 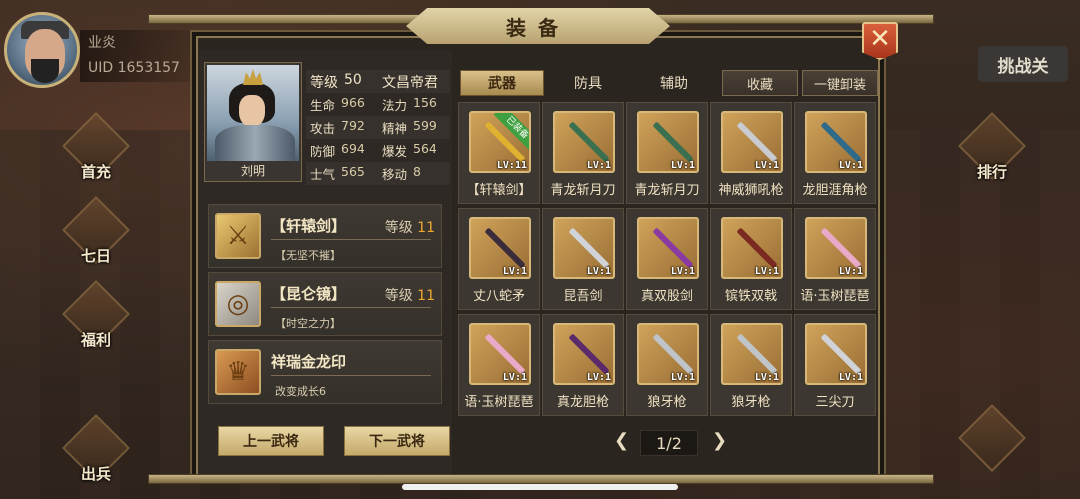 I want to click on spirit-label: 精神, so click(x=395, y=128).